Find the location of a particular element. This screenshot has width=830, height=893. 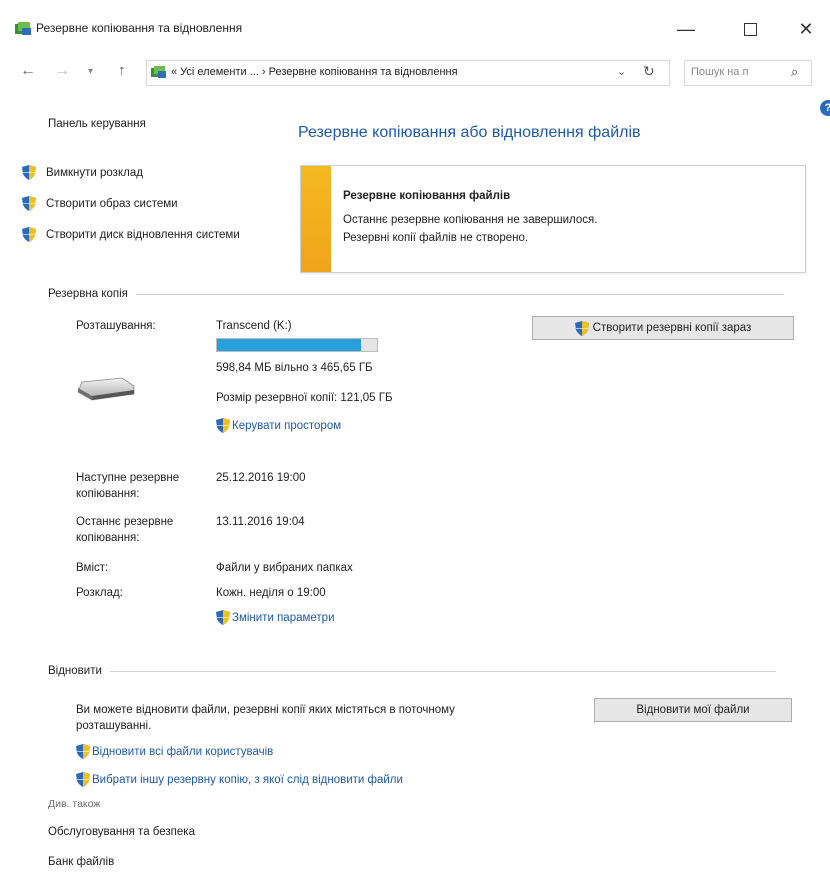

address-dropdown-icon: ⌄ is located at coordinates (621, 71).